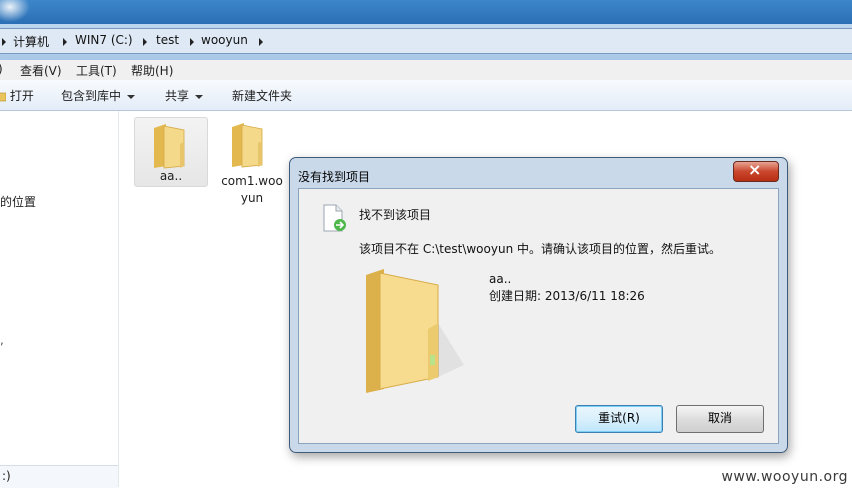  What do you see at coordinates (334, 218) in the screenshot?
I see `file-move-icon` at bounding box center [334, 218].